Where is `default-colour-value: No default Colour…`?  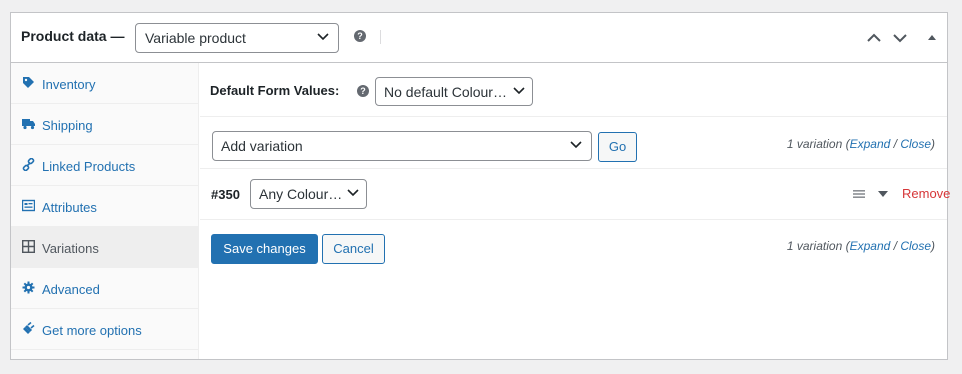
default-colour-value: No default Colour… is located at coordinates (445, 92).